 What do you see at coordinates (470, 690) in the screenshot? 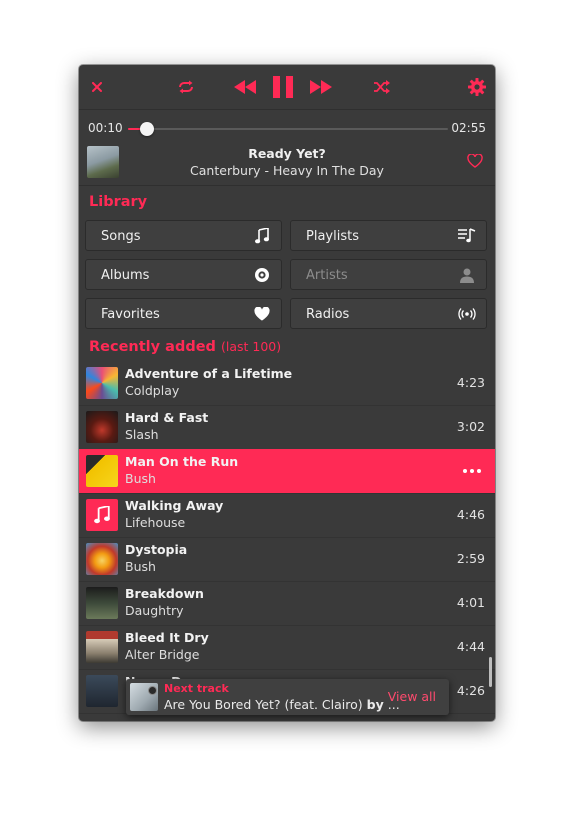
I see `track-duration: 4:26` at bounding box center [470, 690].